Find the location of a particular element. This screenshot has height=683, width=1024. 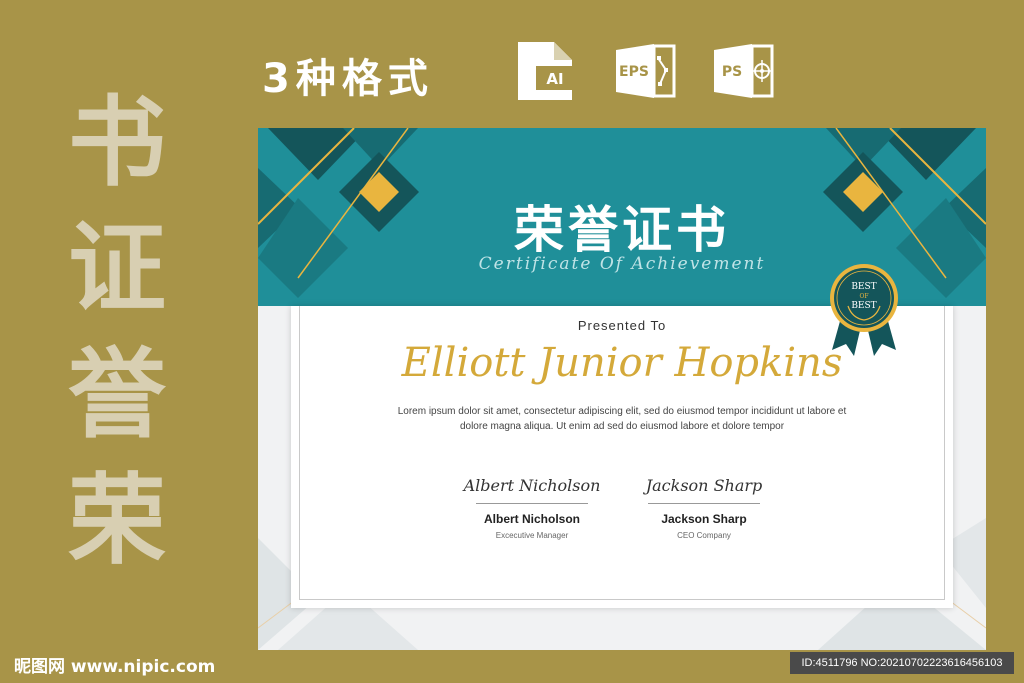

ai-file-label: AI is located at coordinates (554, 79).